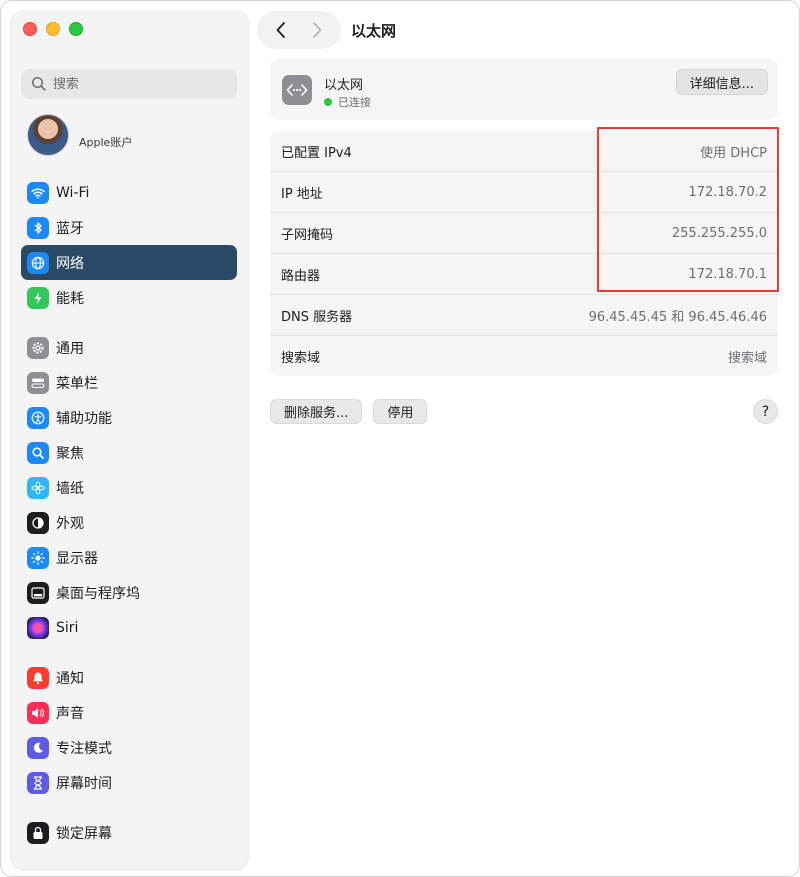  I want to click on sidebar-item-network: 网络, so click(129, 262).